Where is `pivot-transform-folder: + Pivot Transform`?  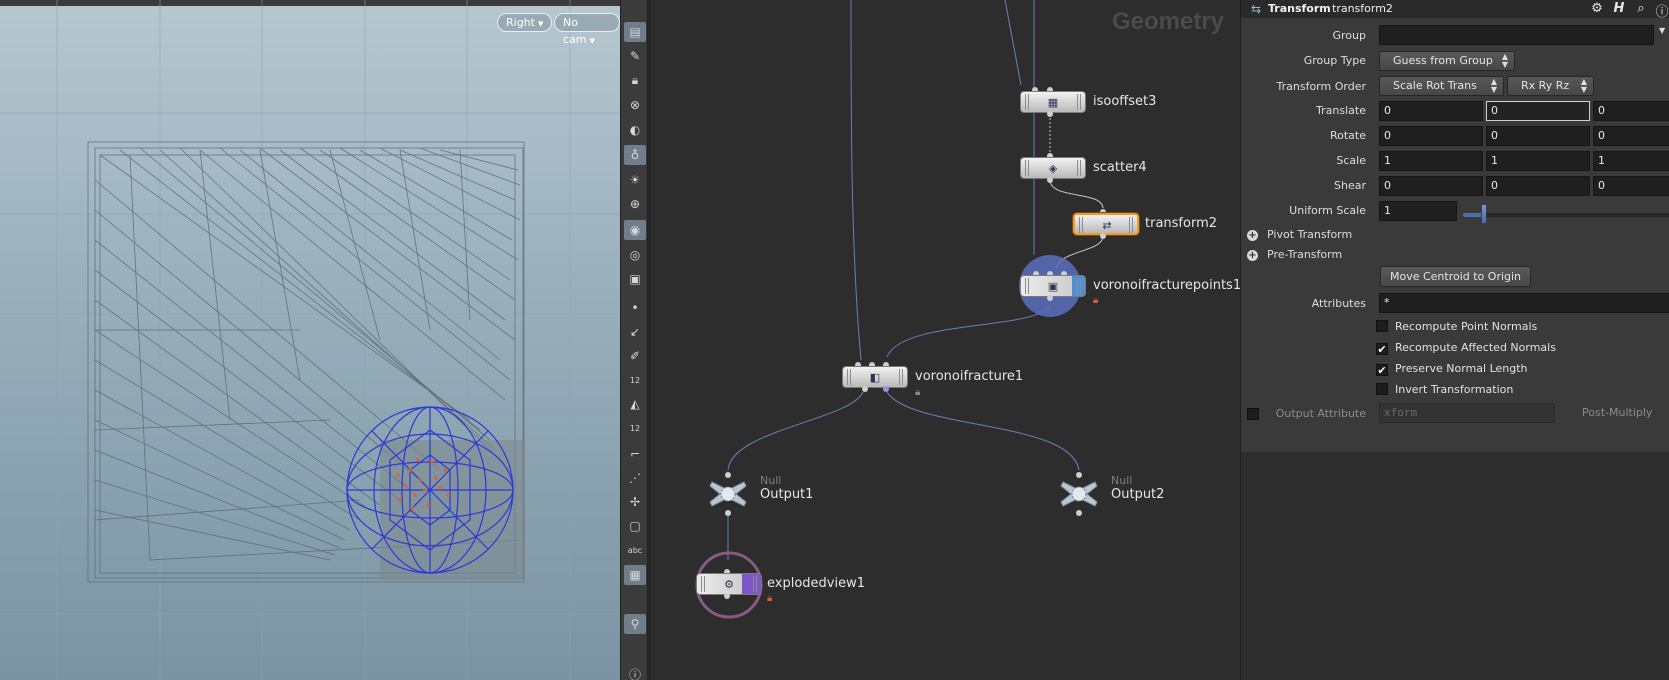 pivot-transform-folder: + Pivot Transform is located at coordinates (1299, 234).